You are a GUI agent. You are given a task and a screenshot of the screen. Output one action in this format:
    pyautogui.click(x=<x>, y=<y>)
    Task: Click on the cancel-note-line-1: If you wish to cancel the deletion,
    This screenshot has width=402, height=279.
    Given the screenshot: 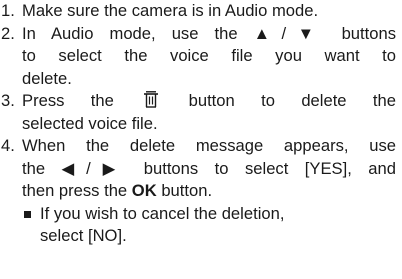 What is the action you would take?
    pyautogui.click(x=162, y=213)
    